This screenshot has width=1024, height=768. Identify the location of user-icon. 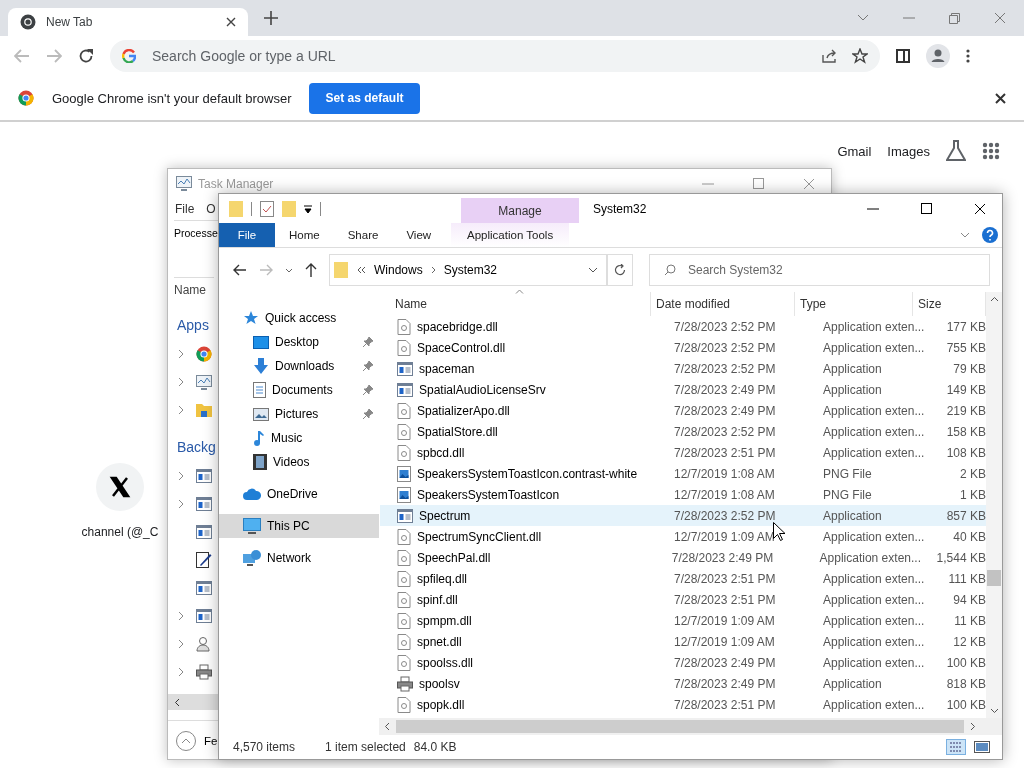
(204, 644).